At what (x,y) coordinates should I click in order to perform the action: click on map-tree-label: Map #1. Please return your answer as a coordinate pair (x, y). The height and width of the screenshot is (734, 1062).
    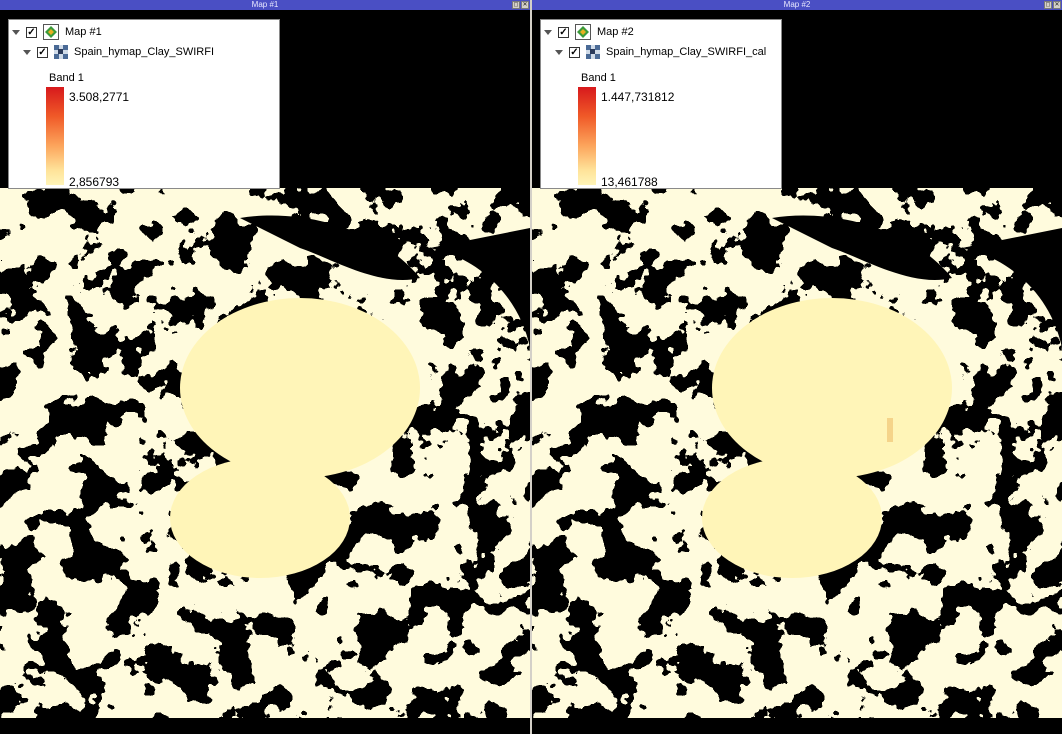
    Looking at the image, I should click on (83, 32).